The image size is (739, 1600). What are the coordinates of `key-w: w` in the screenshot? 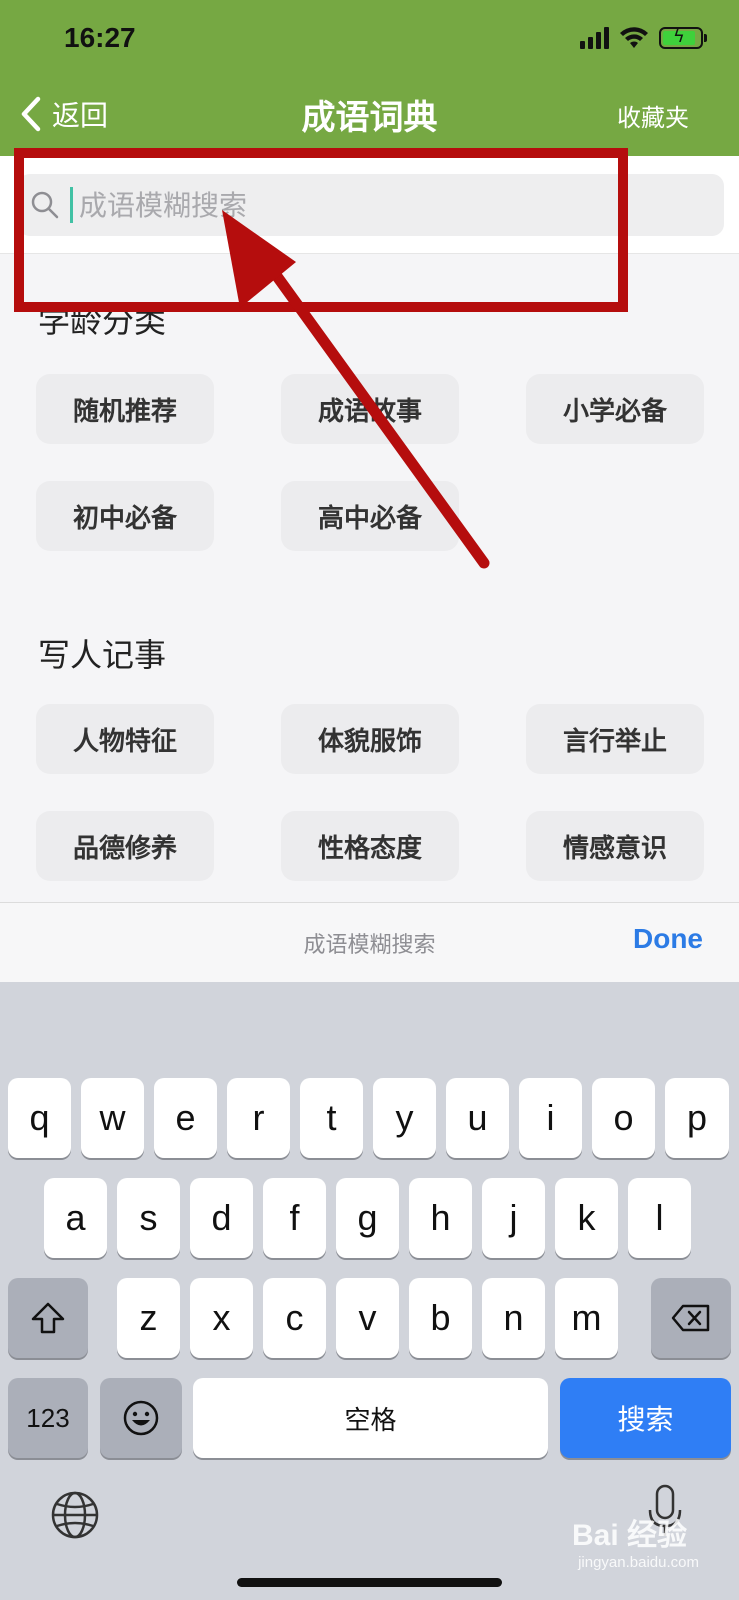 It's located at (112, 1118).